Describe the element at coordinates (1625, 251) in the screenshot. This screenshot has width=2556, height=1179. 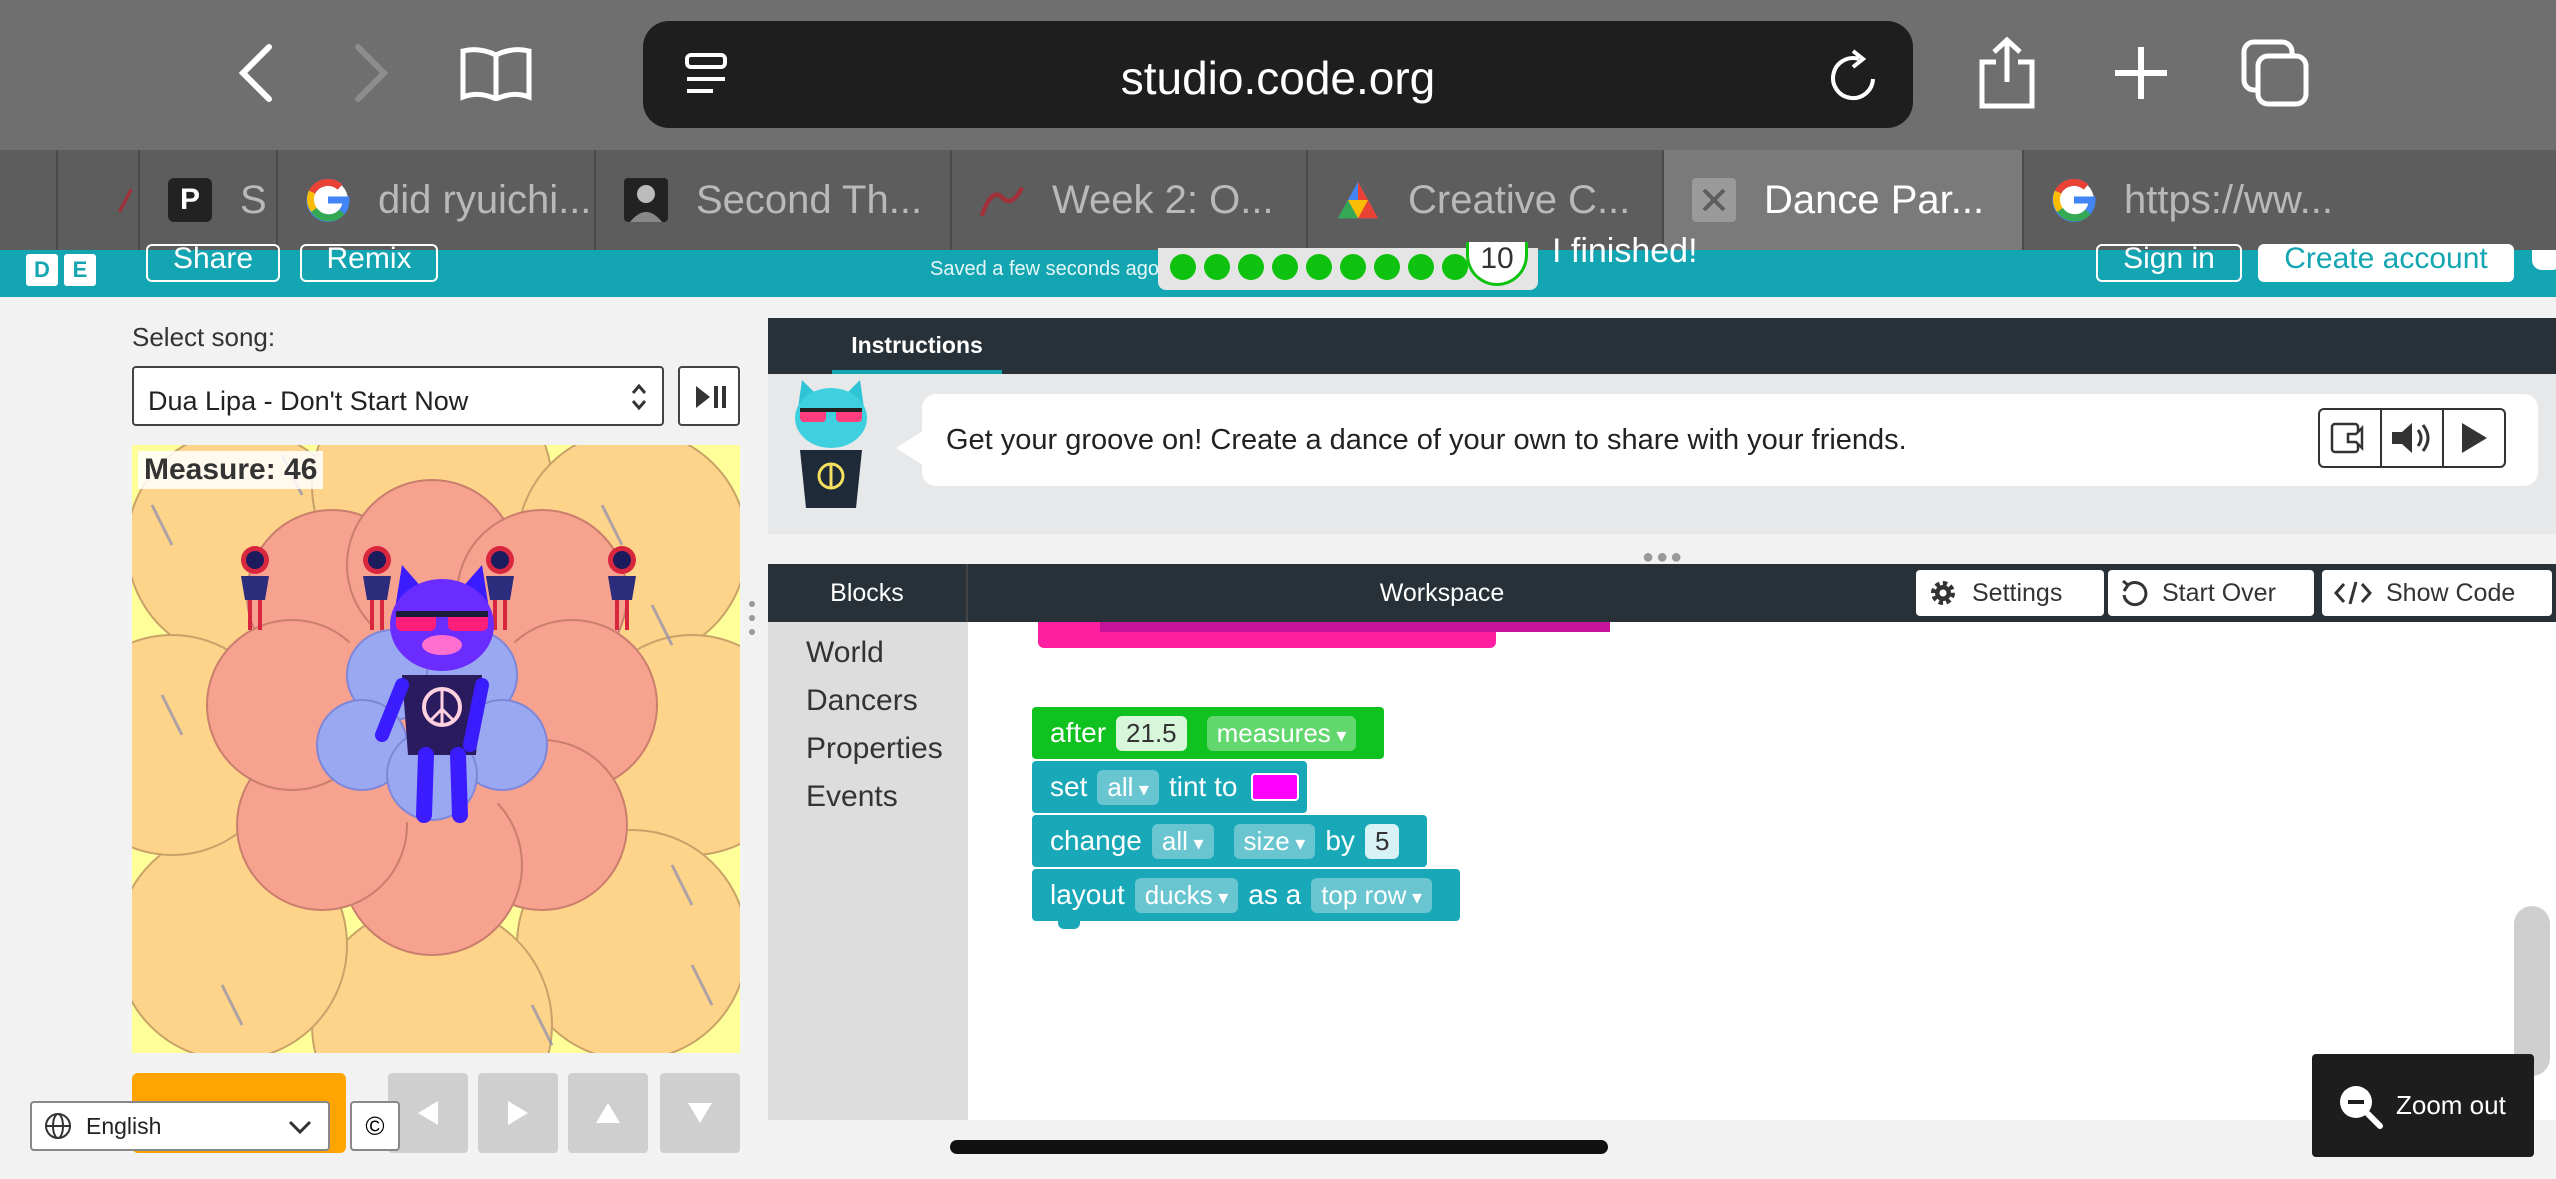
I see `finished-link: I finished!` at that location.